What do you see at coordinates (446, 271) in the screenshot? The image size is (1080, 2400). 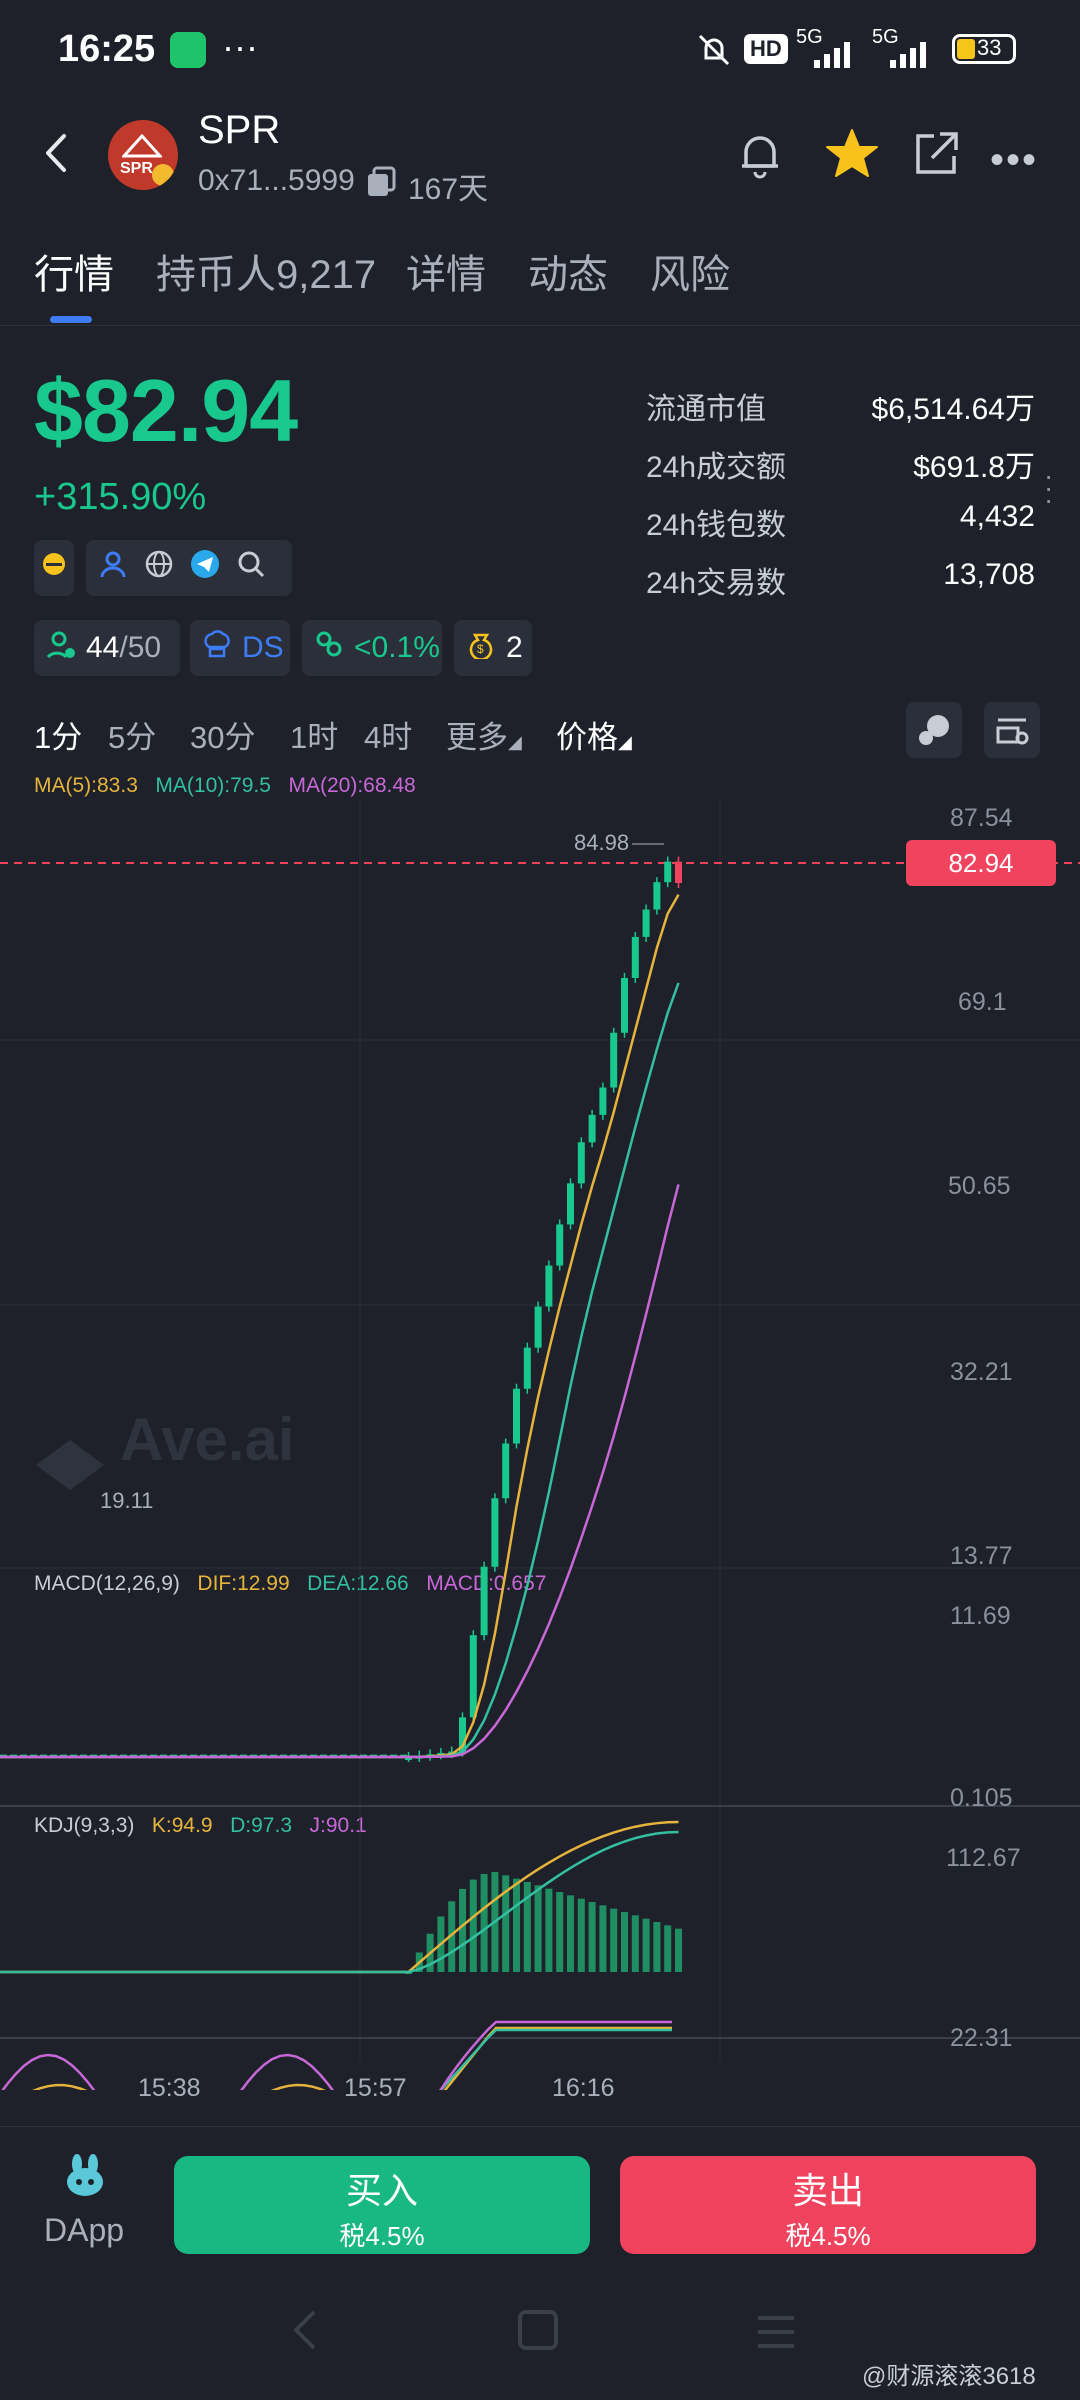 I see `tab-details: 详情` at bounding box center [446, 271].